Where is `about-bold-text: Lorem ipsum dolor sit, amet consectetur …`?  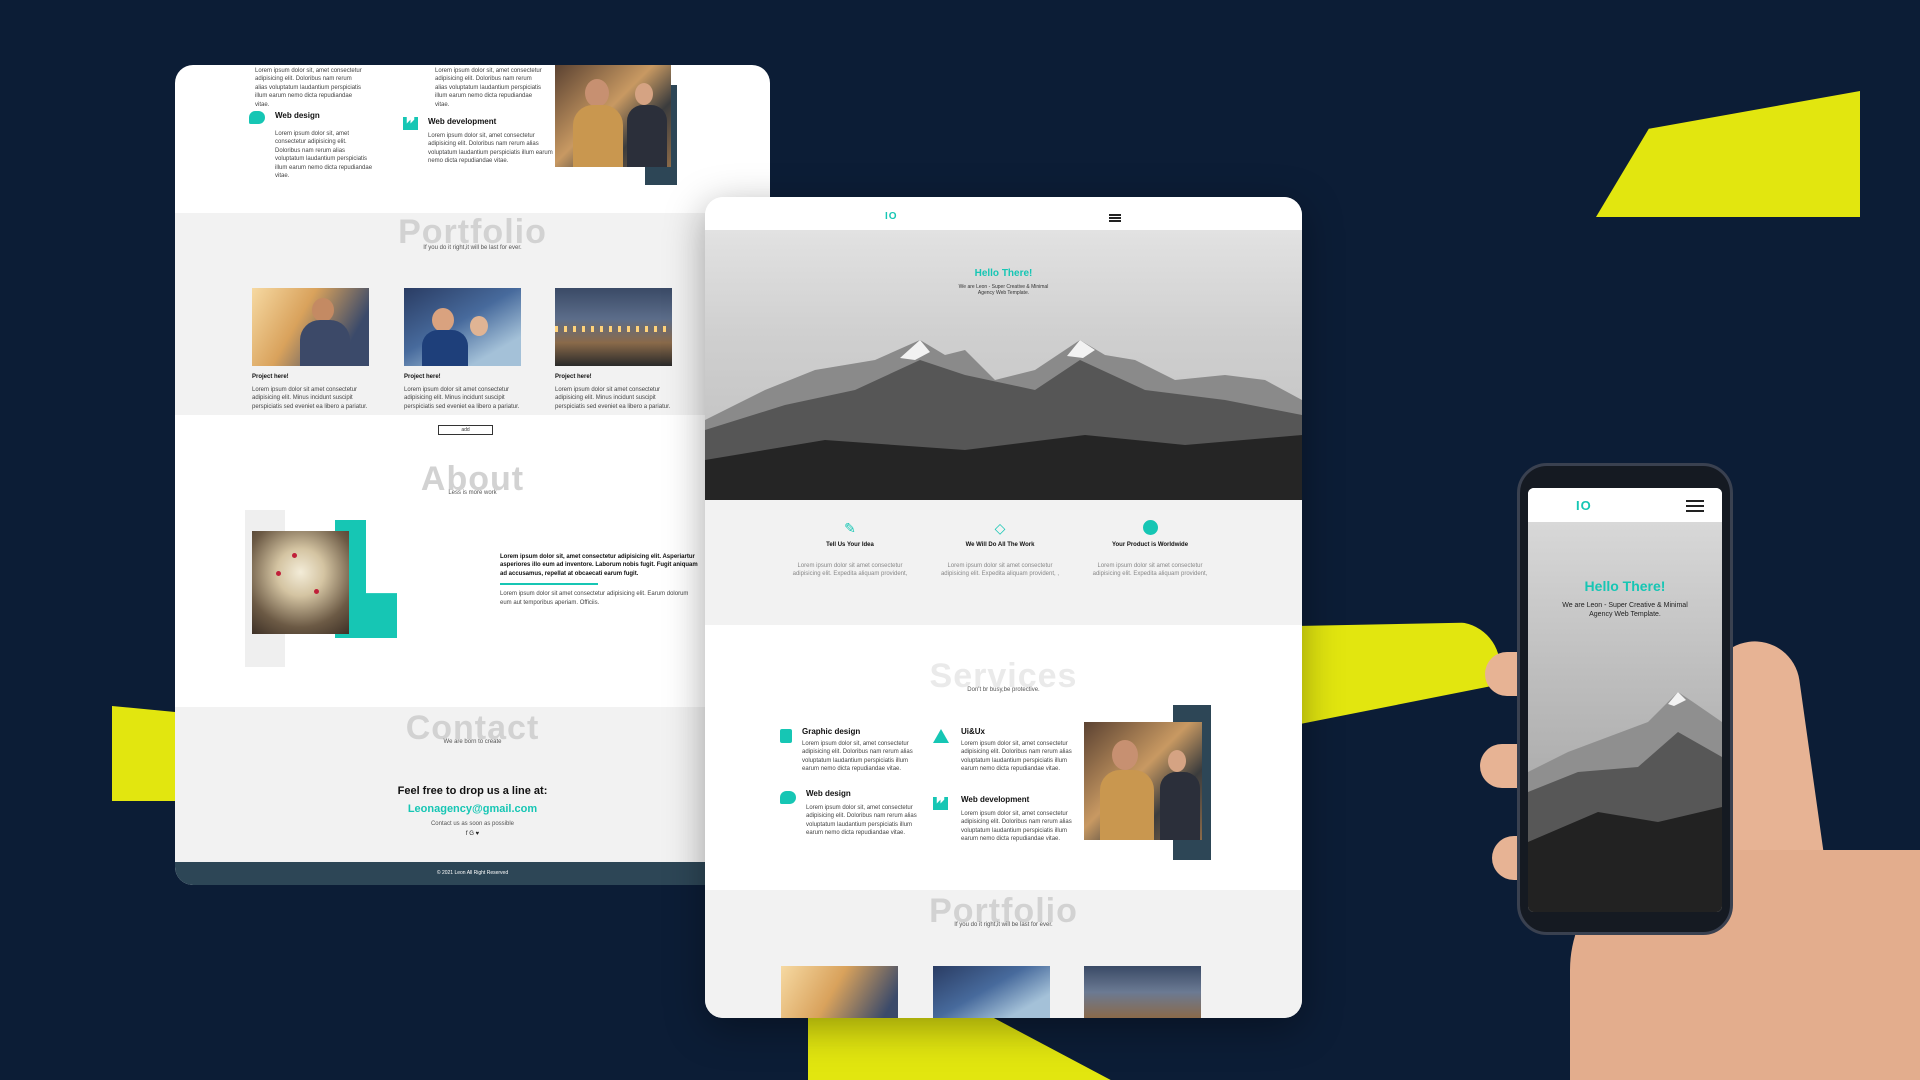 about-bold-text: Lorem ipsum dolor sit, amet consectetur … is located at coordinates (599, 565).